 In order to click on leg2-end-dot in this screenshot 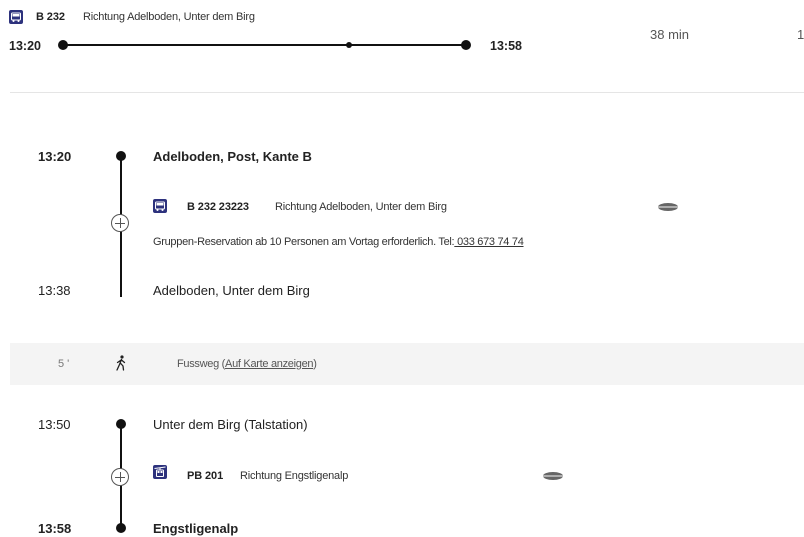, I will do `click(121, 528)`.